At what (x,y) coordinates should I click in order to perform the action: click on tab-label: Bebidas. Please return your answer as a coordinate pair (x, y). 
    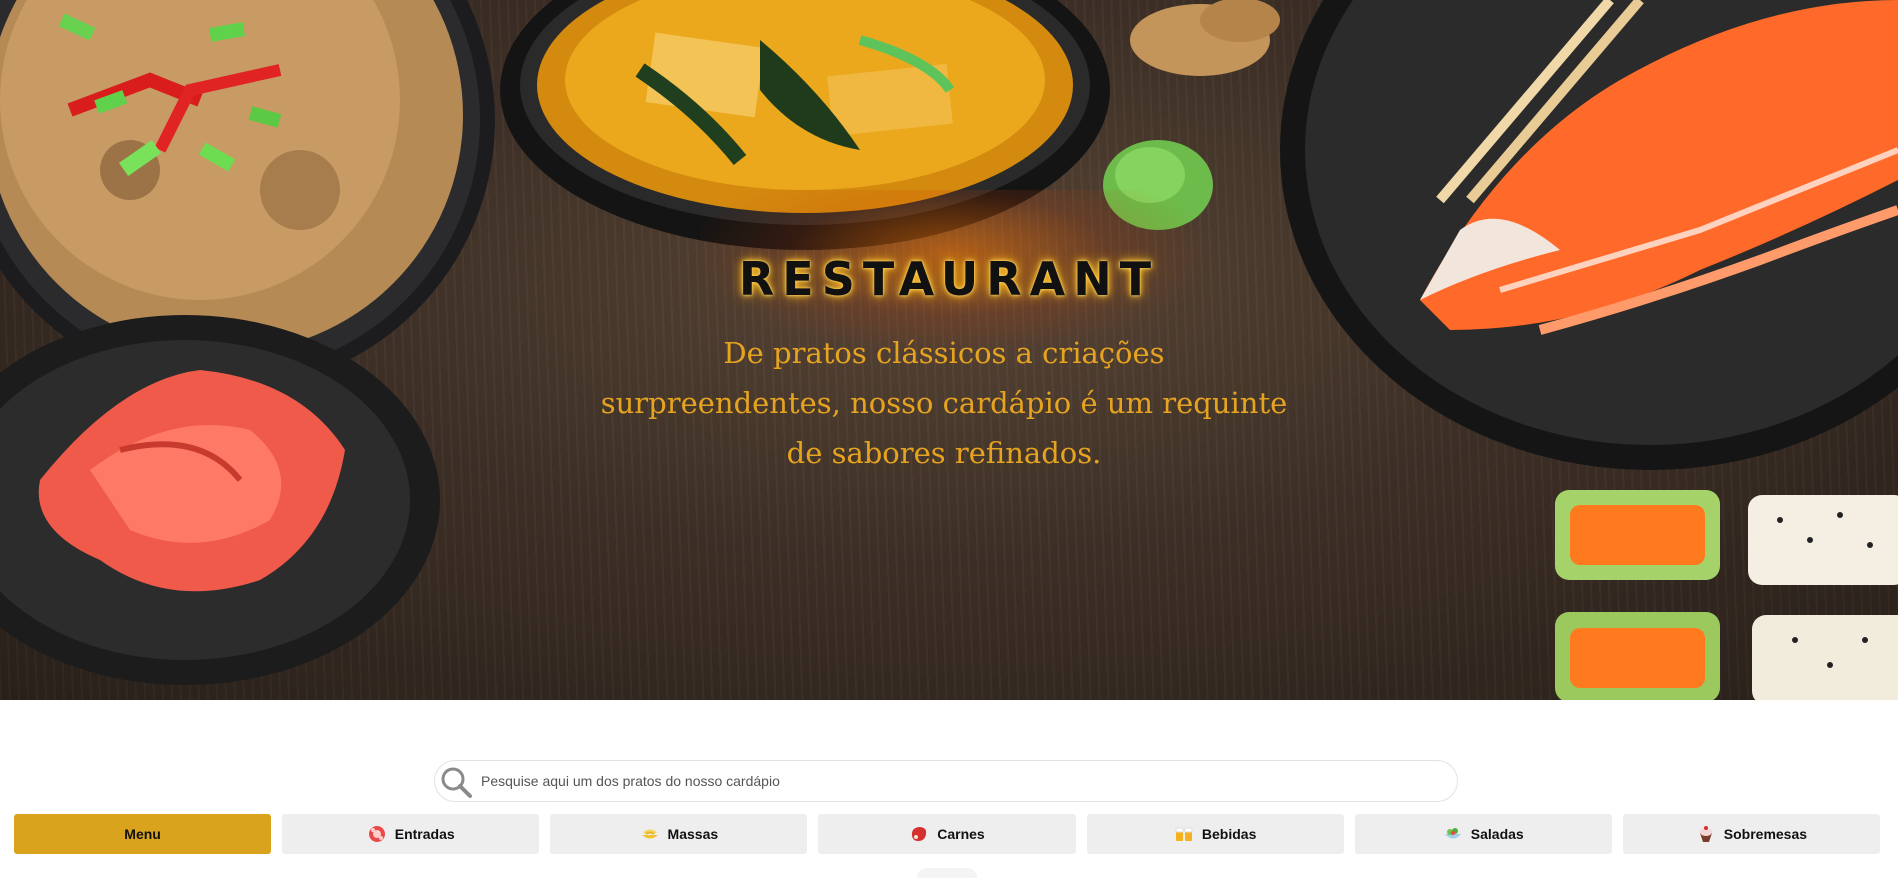
    Looking at the image, I should click on (1229, 834).